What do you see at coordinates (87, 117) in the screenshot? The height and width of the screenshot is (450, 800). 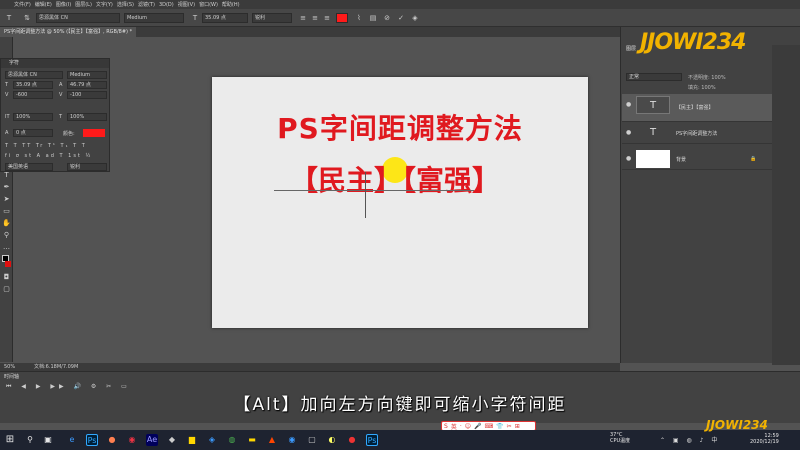 I see `cp-horizontal-scale: 100%` at bounding box center [87, 117].